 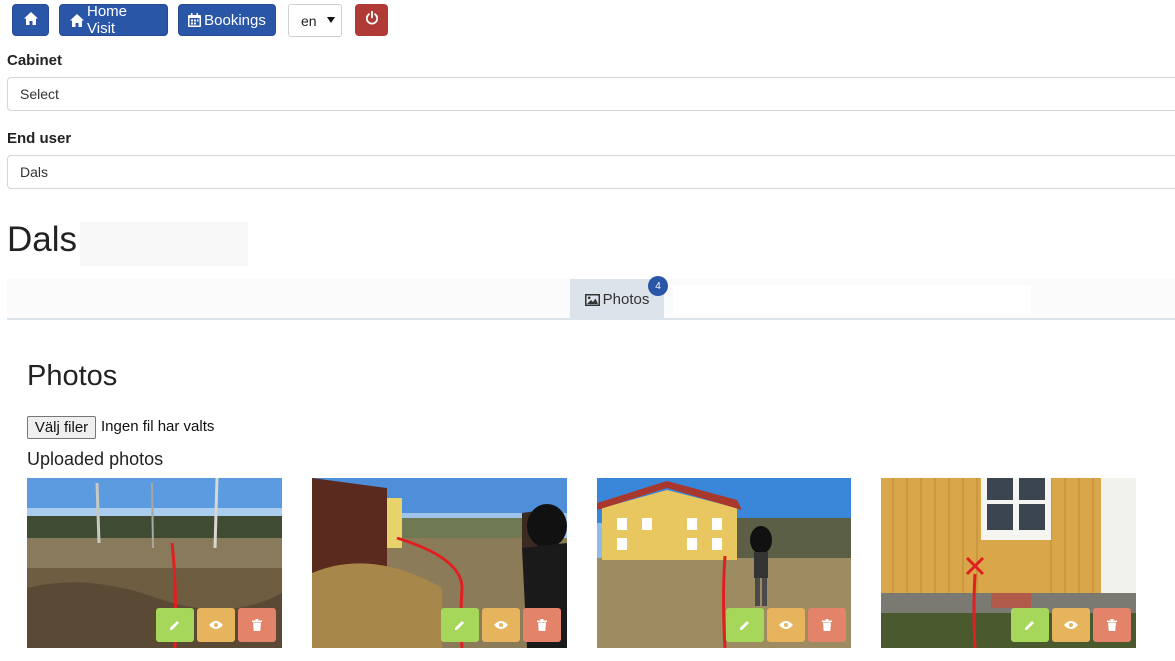 I want to click on cabinet-select: Select, so click(x=591, y=94).